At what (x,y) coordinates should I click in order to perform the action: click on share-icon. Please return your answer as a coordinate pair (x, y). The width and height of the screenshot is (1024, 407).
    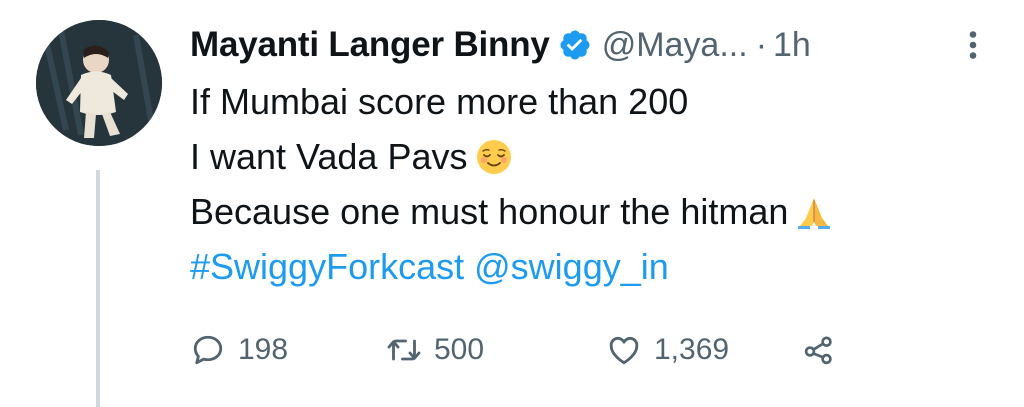
    Looking at the image, I should click on (818, 350).